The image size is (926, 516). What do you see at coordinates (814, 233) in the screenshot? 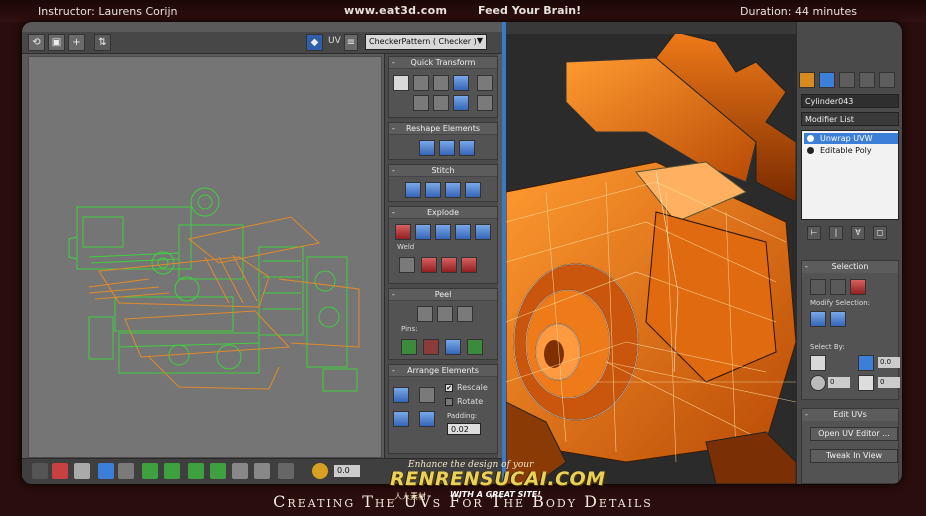
I see `pin-stack-icon: ⊢` at bounding box center [814, 233].